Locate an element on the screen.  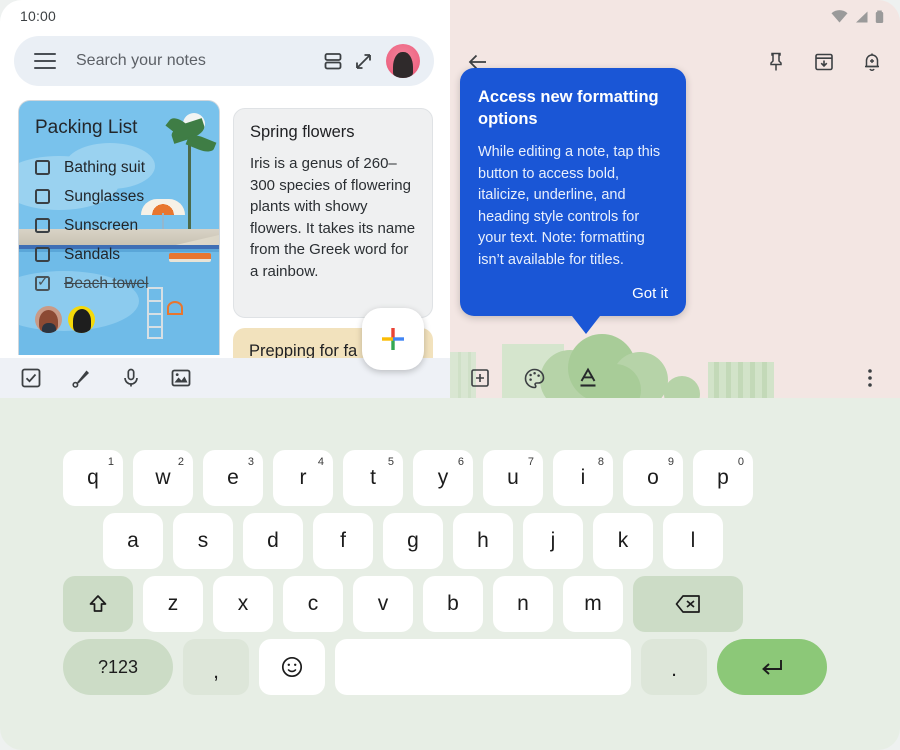
key-label: s is located at coordinates (203, 540).